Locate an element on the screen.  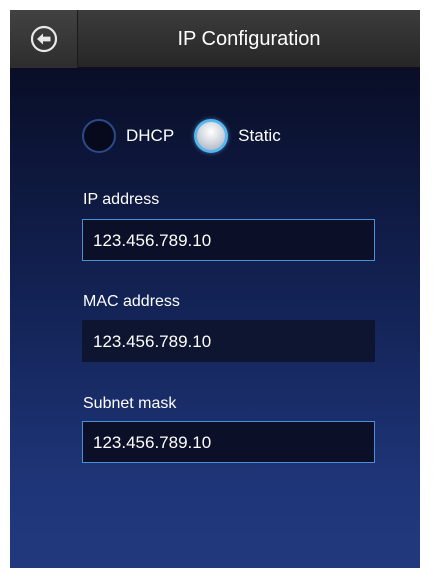
radio-selected-icon is located at coordinates (211, 136).